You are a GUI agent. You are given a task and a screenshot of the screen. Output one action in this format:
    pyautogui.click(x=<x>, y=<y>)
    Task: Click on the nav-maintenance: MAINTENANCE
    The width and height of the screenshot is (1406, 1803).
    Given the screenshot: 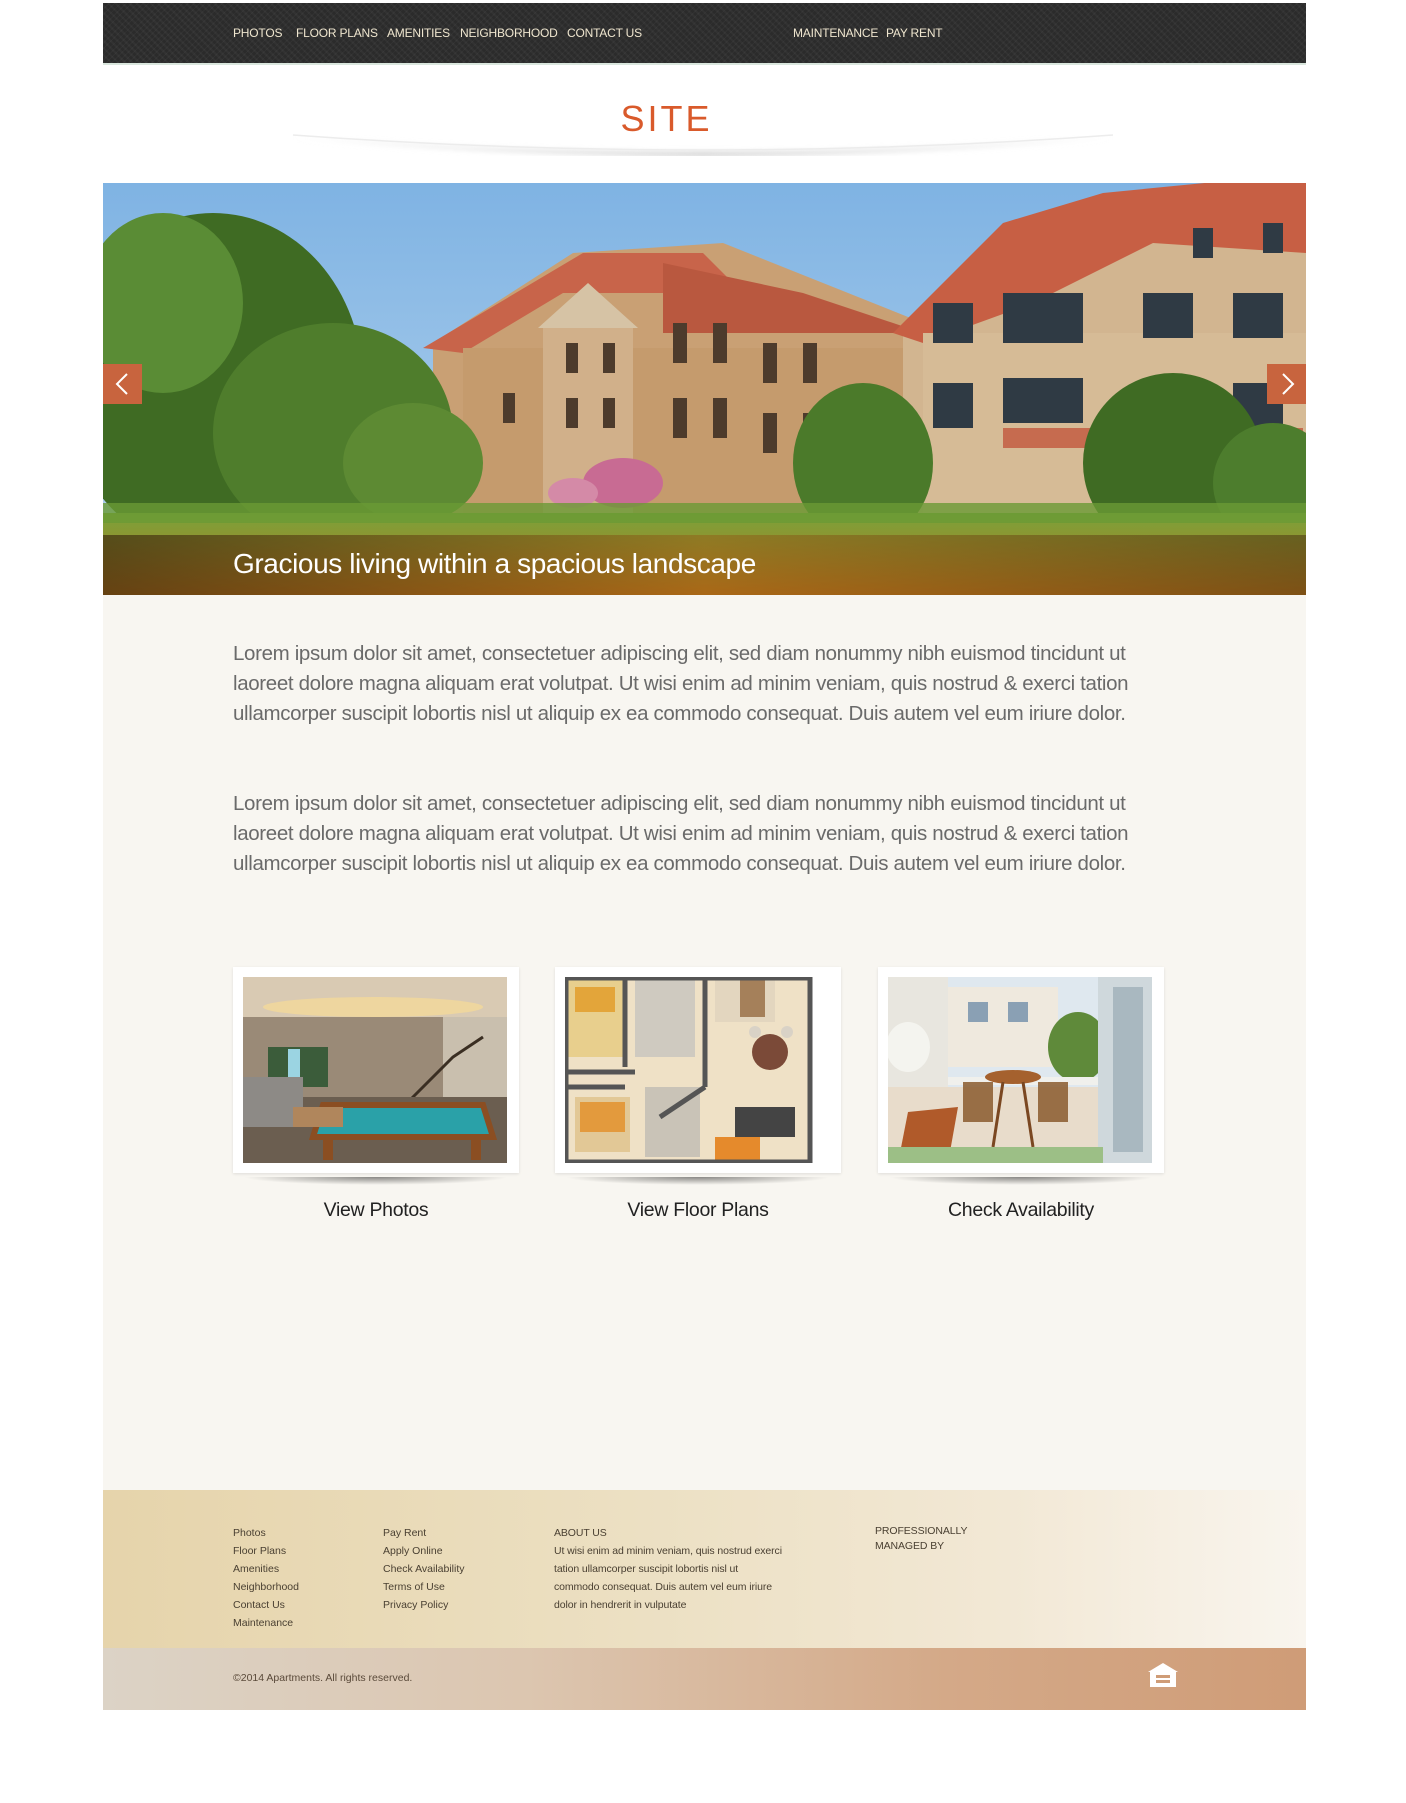 What is the action you would take?
    pyautogui.click(x=835, y=33)
    